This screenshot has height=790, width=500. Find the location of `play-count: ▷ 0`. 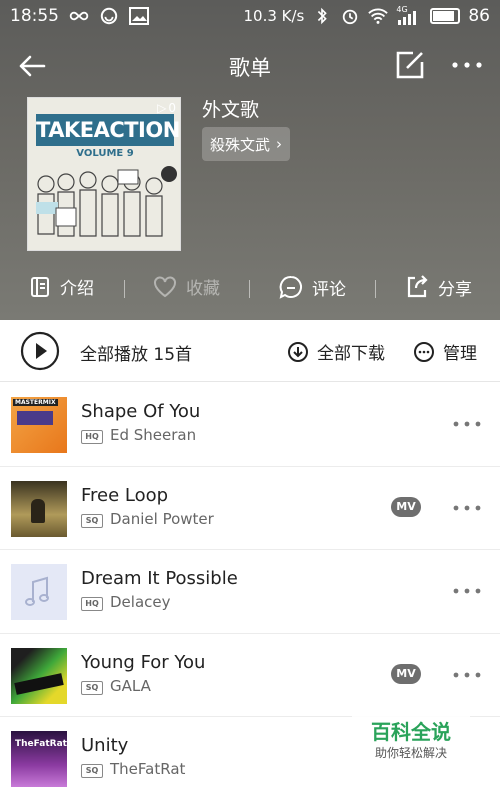

play-count: ▷ 0 is located at coordinates (166, 108).